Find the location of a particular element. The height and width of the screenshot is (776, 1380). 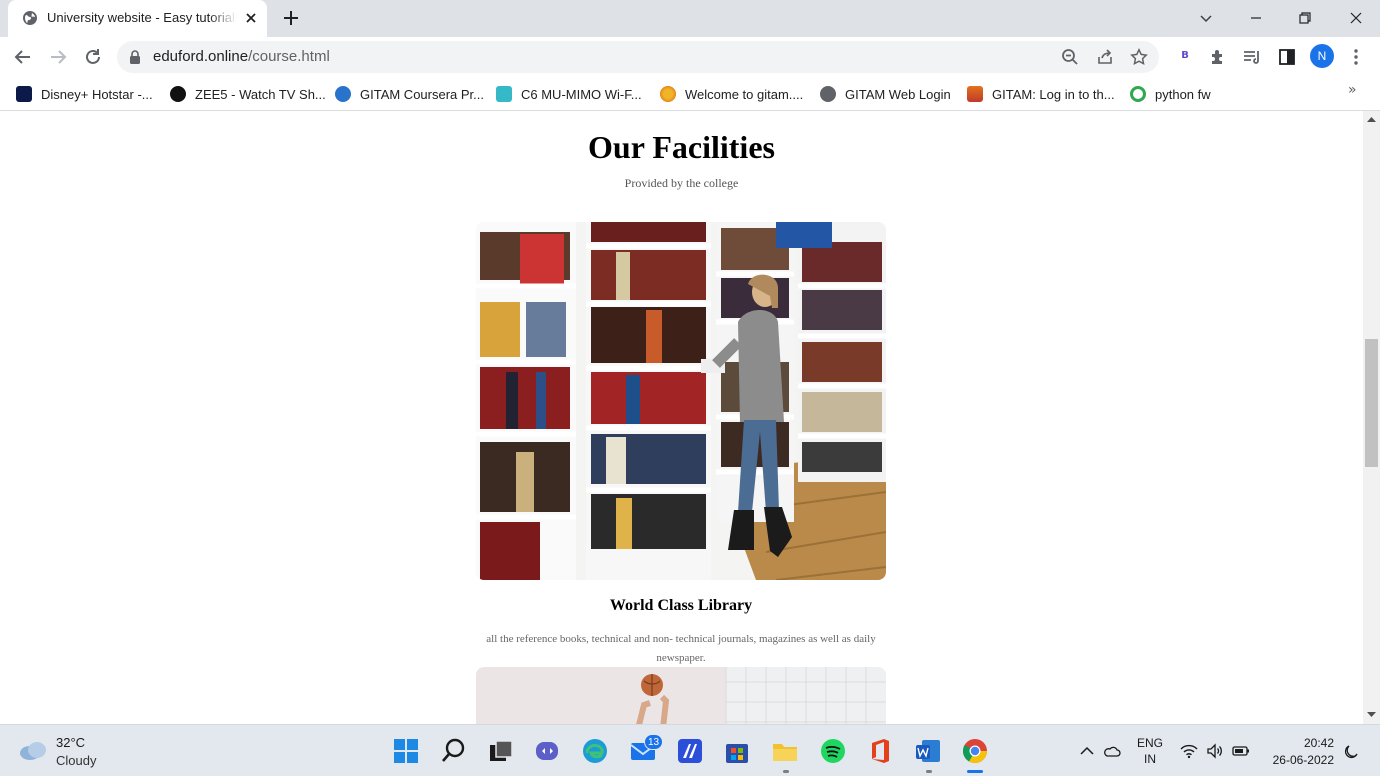

coursera-icon is located at coordinates (343, 94).